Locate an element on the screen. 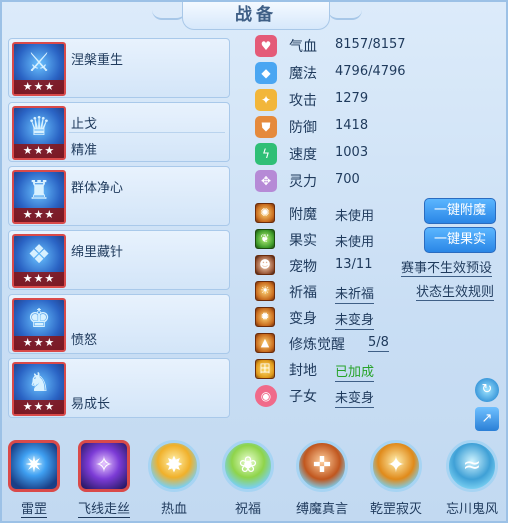 The height and width of the screenshot is (523, 508). share-icon: ↗ is located at coordinates (487, 419).